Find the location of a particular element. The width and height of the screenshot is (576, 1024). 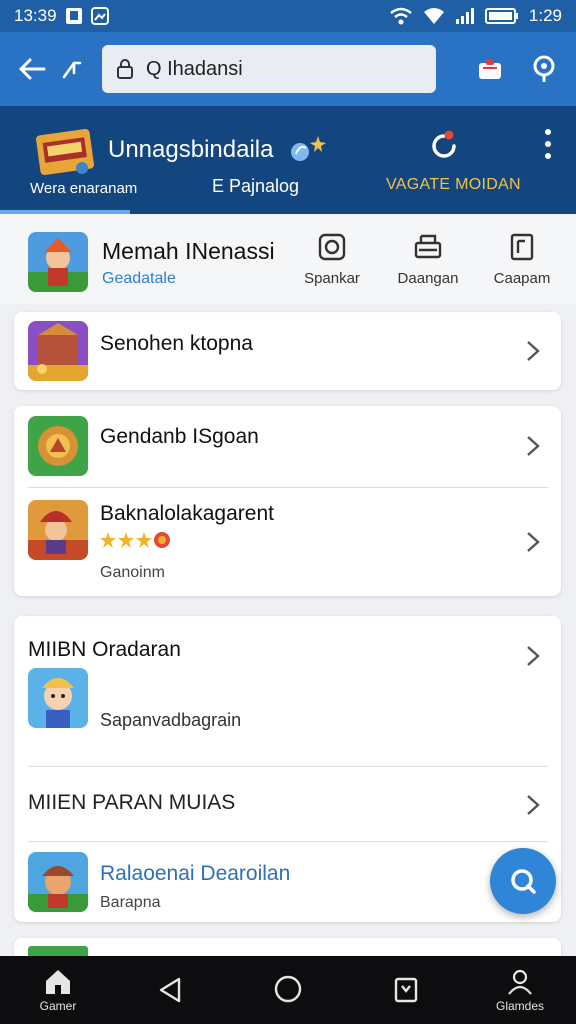

cell-signal-icon is located at coordinates (464, 16).